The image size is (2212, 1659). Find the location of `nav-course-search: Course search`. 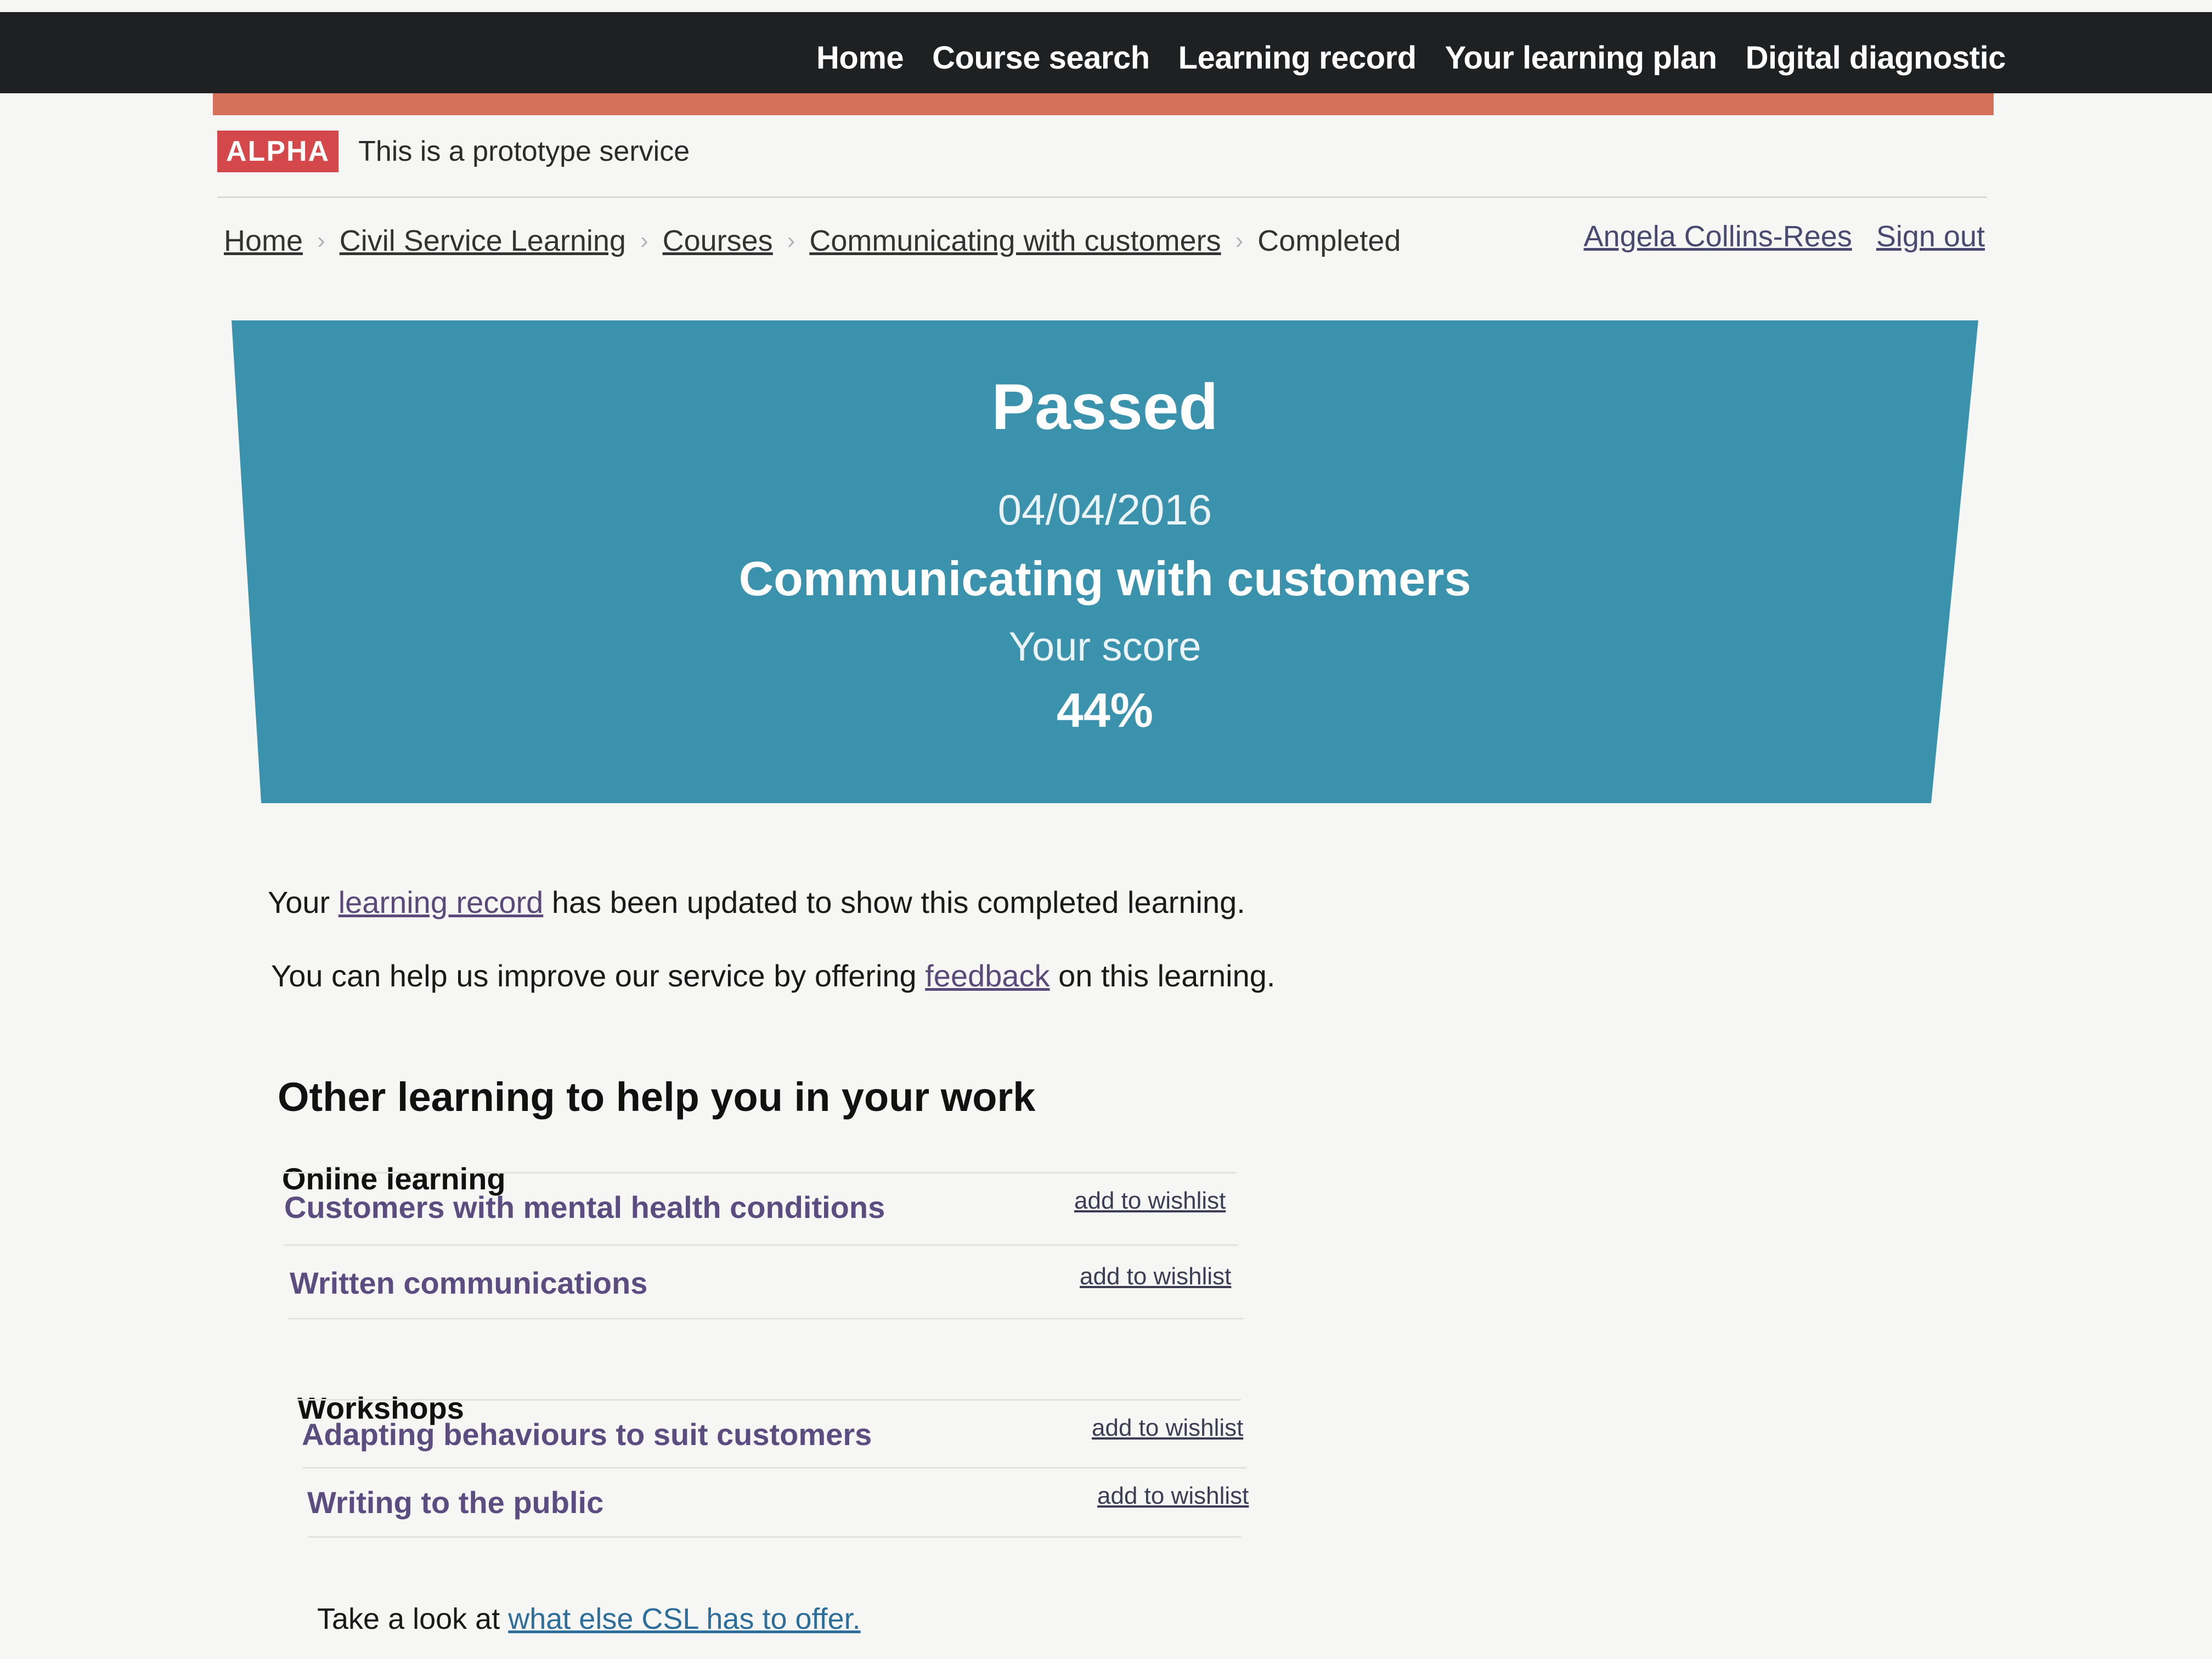

nav-course-search: Course search is located at coordinates (1041, 58).